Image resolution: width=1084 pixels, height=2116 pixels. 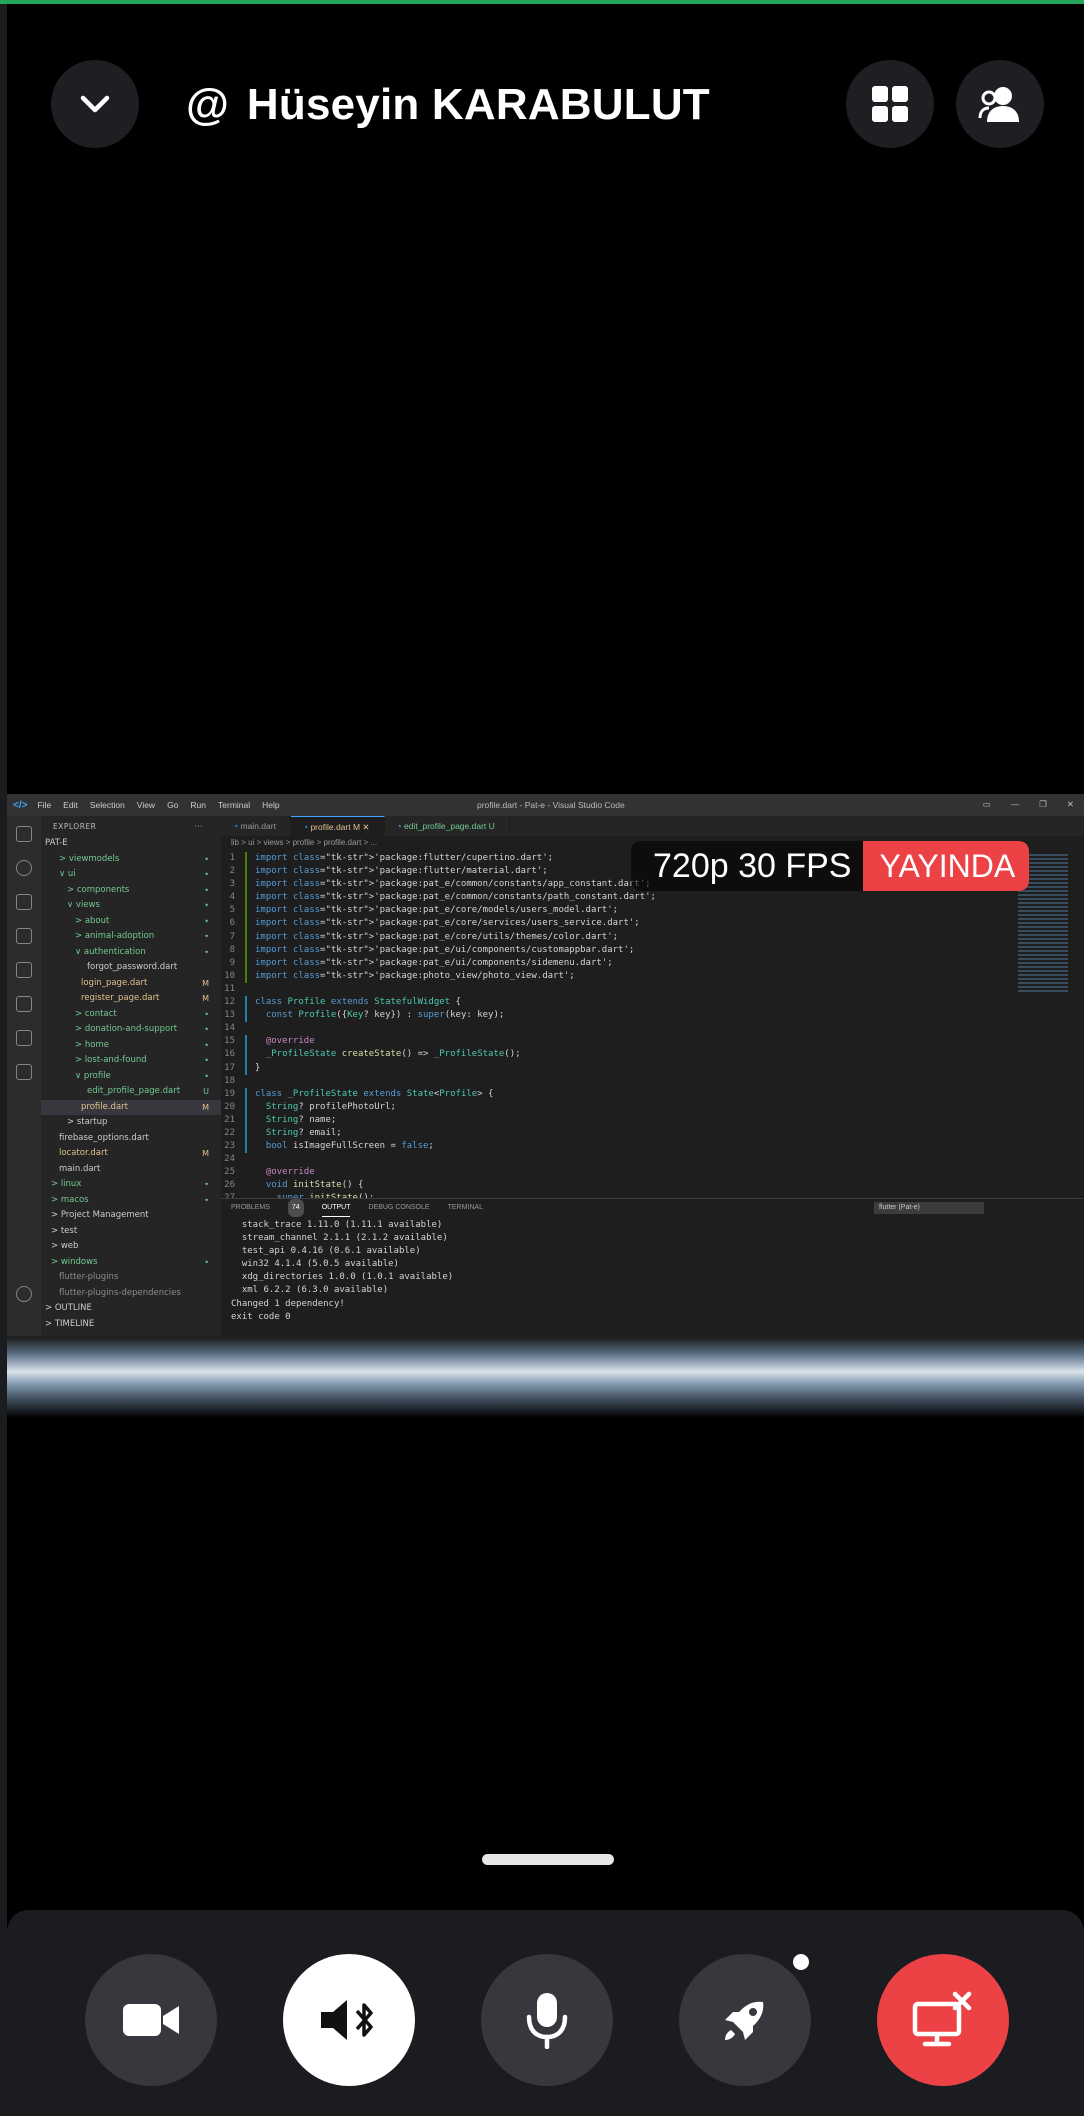 I want to click on call-controls, so click(x=545, y=2013).